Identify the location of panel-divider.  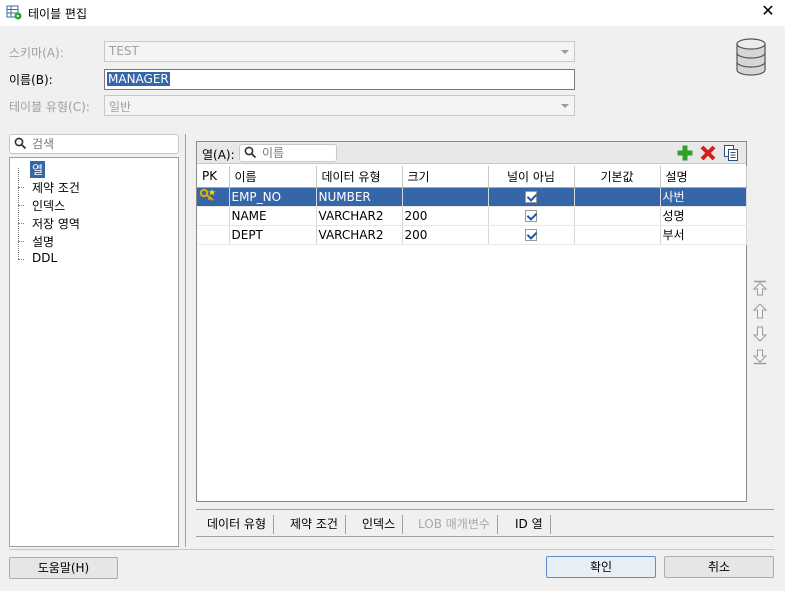
(185, 340).